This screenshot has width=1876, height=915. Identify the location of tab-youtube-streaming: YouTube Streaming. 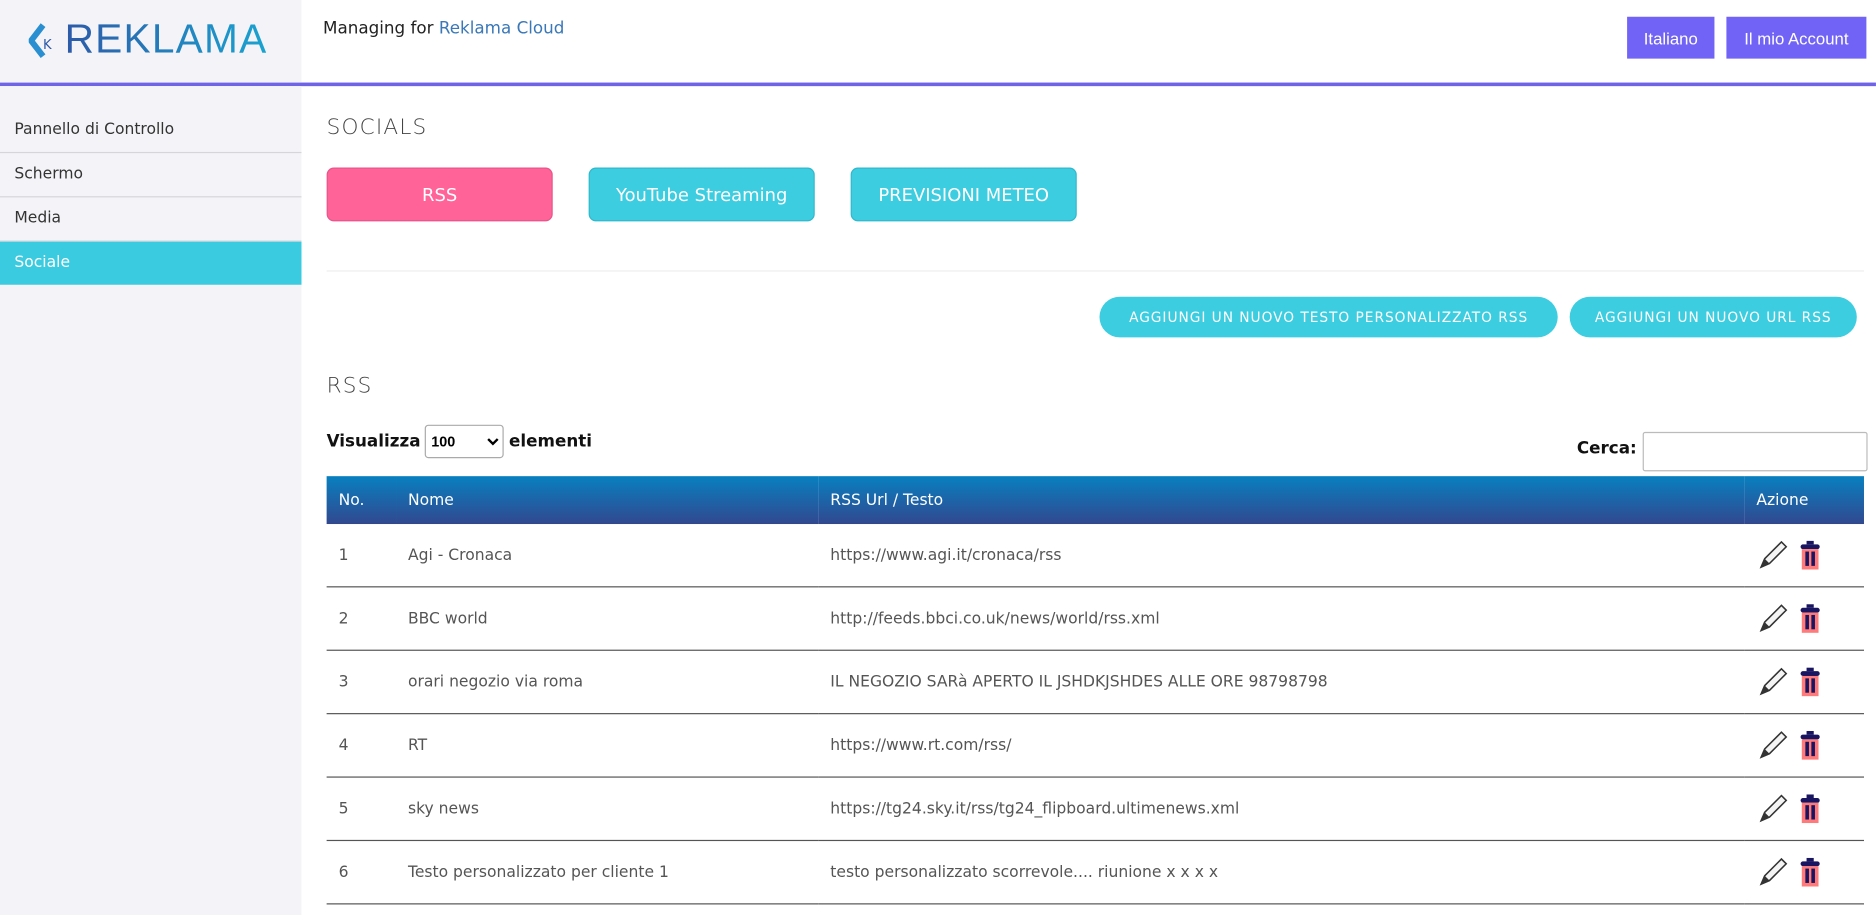
(701, 194).